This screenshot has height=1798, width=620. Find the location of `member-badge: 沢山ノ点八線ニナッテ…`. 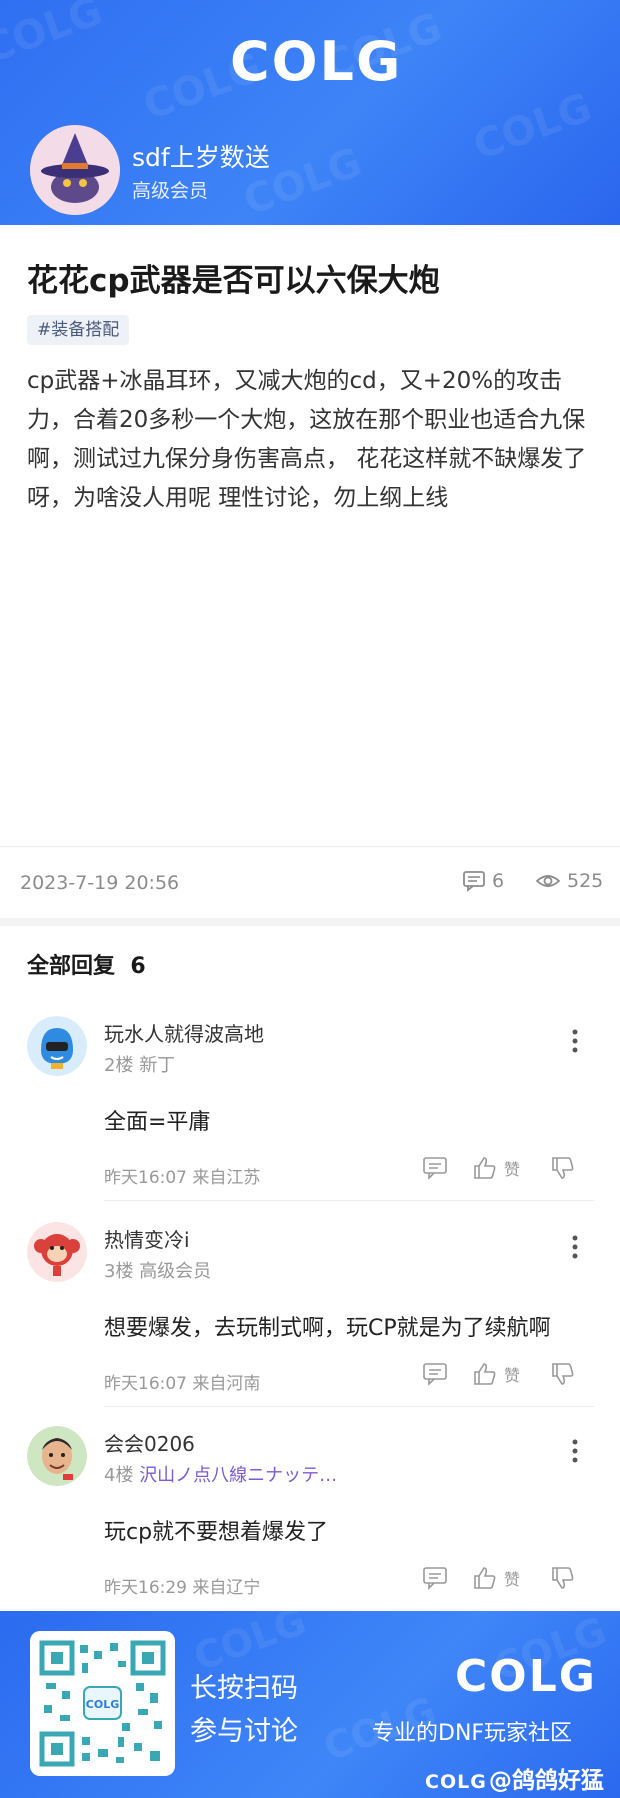

member-badge: 沢山ノ点八線ニナッテ… is located at coordinates (238, 1475).